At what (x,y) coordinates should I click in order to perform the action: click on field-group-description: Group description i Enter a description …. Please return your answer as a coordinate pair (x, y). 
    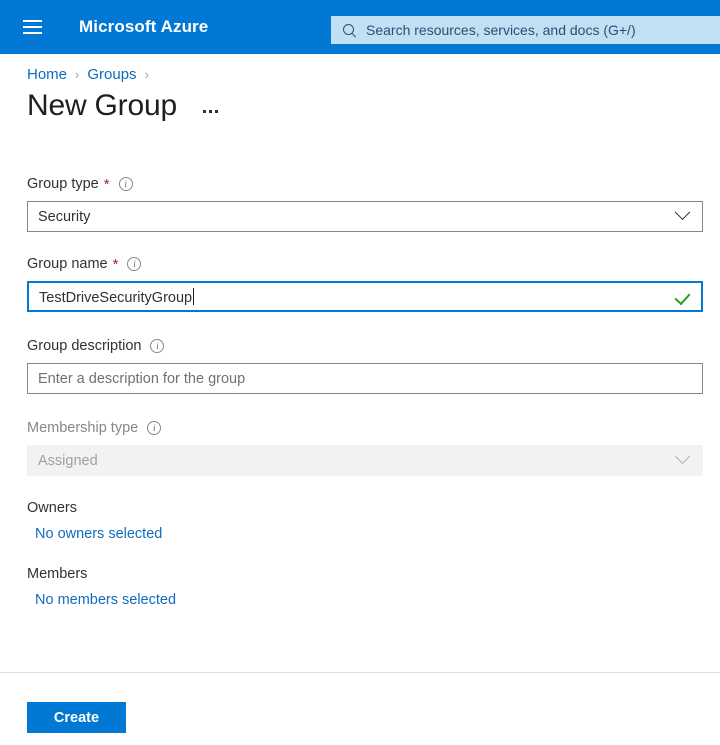
    Looking at the image, I should click on (365, 365).